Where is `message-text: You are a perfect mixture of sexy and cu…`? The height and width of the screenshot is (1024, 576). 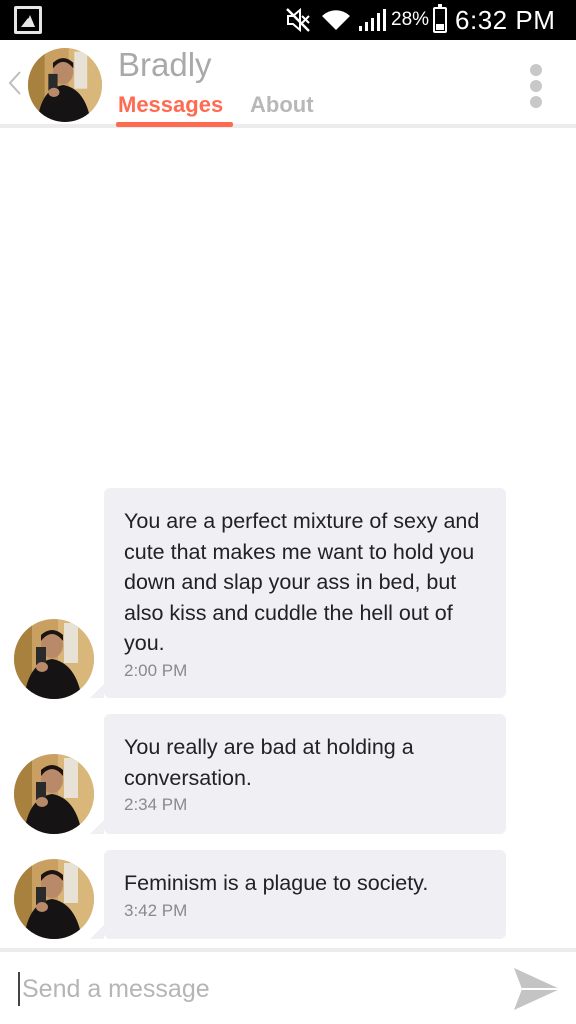
message-text: You are a perfect mixture of sexy and cu… is located at coordinates (302, 582).